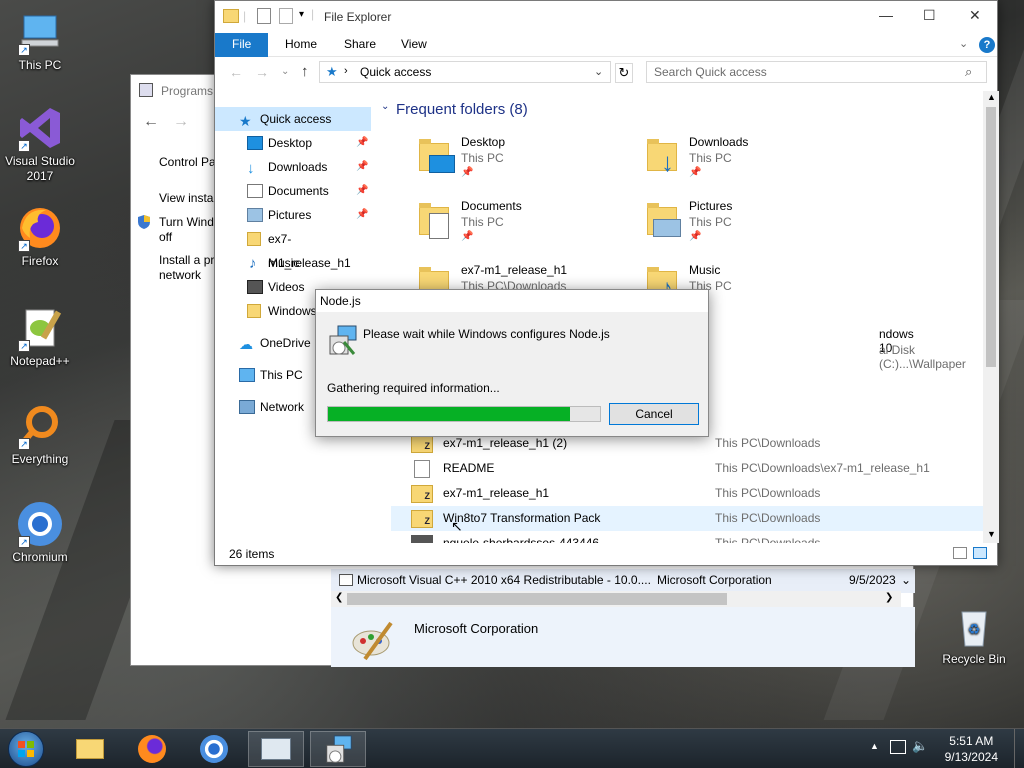  I want to click on desktop-icon-recycle-bin: ♻ Recycle Bin, so click(974, 634).